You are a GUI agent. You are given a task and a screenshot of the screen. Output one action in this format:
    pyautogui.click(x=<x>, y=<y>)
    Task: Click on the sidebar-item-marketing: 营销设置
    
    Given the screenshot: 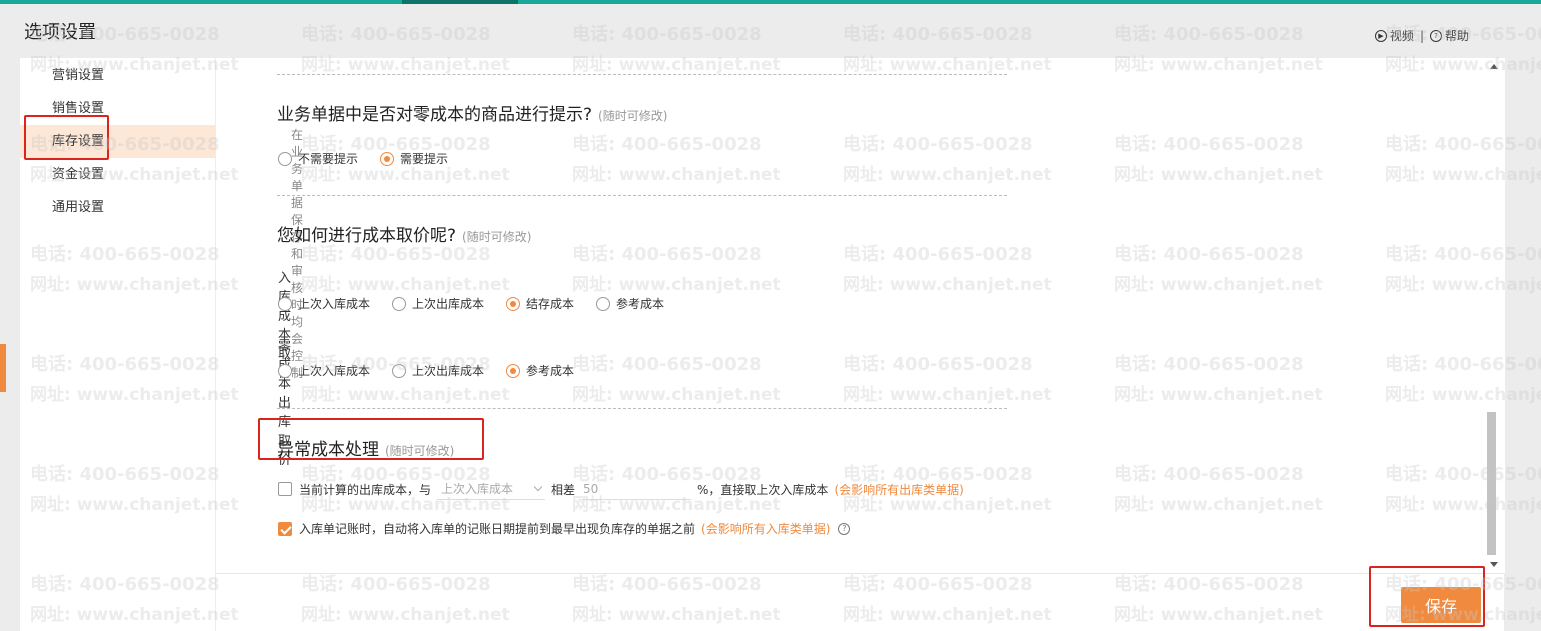 What is the action you would take?
    pyautogui.click(x=118, y=75)
    